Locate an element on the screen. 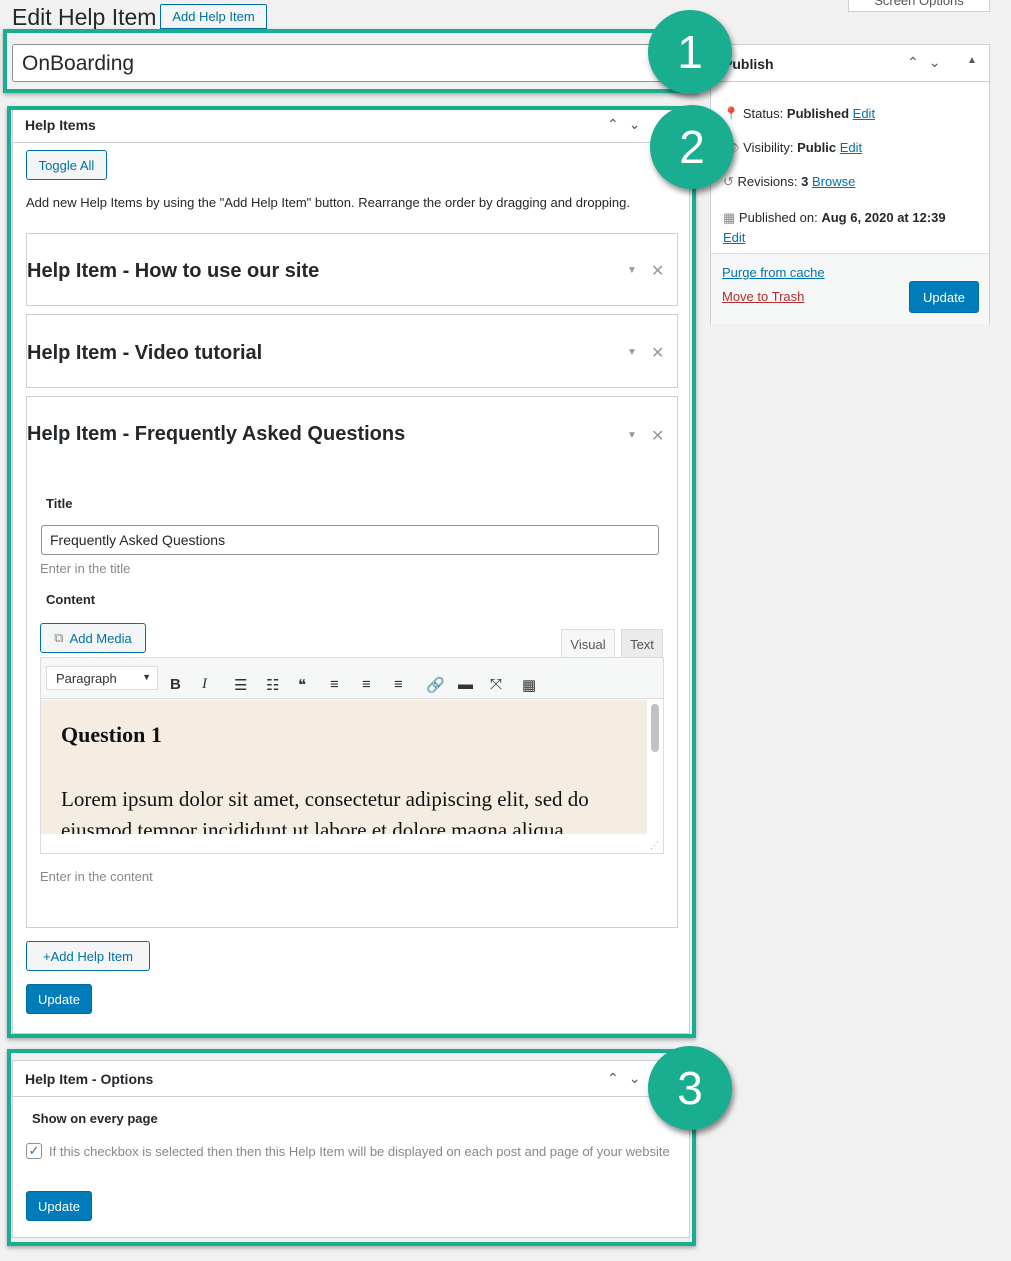 The width and height of the screenshot is (1011, 1261). pin-icon: 📍 is located at coordinates (731, 113).